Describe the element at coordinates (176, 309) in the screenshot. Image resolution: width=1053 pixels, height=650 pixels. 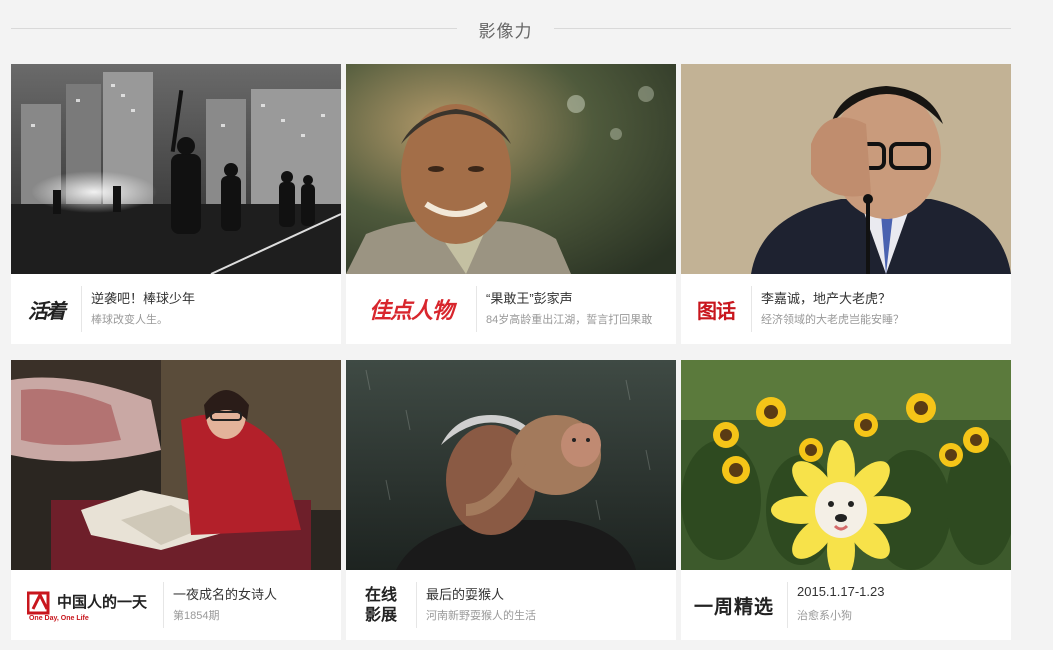
I see `card-info: 活着 逆袭吧！棒球少年 棒球改变人生。` at that location.